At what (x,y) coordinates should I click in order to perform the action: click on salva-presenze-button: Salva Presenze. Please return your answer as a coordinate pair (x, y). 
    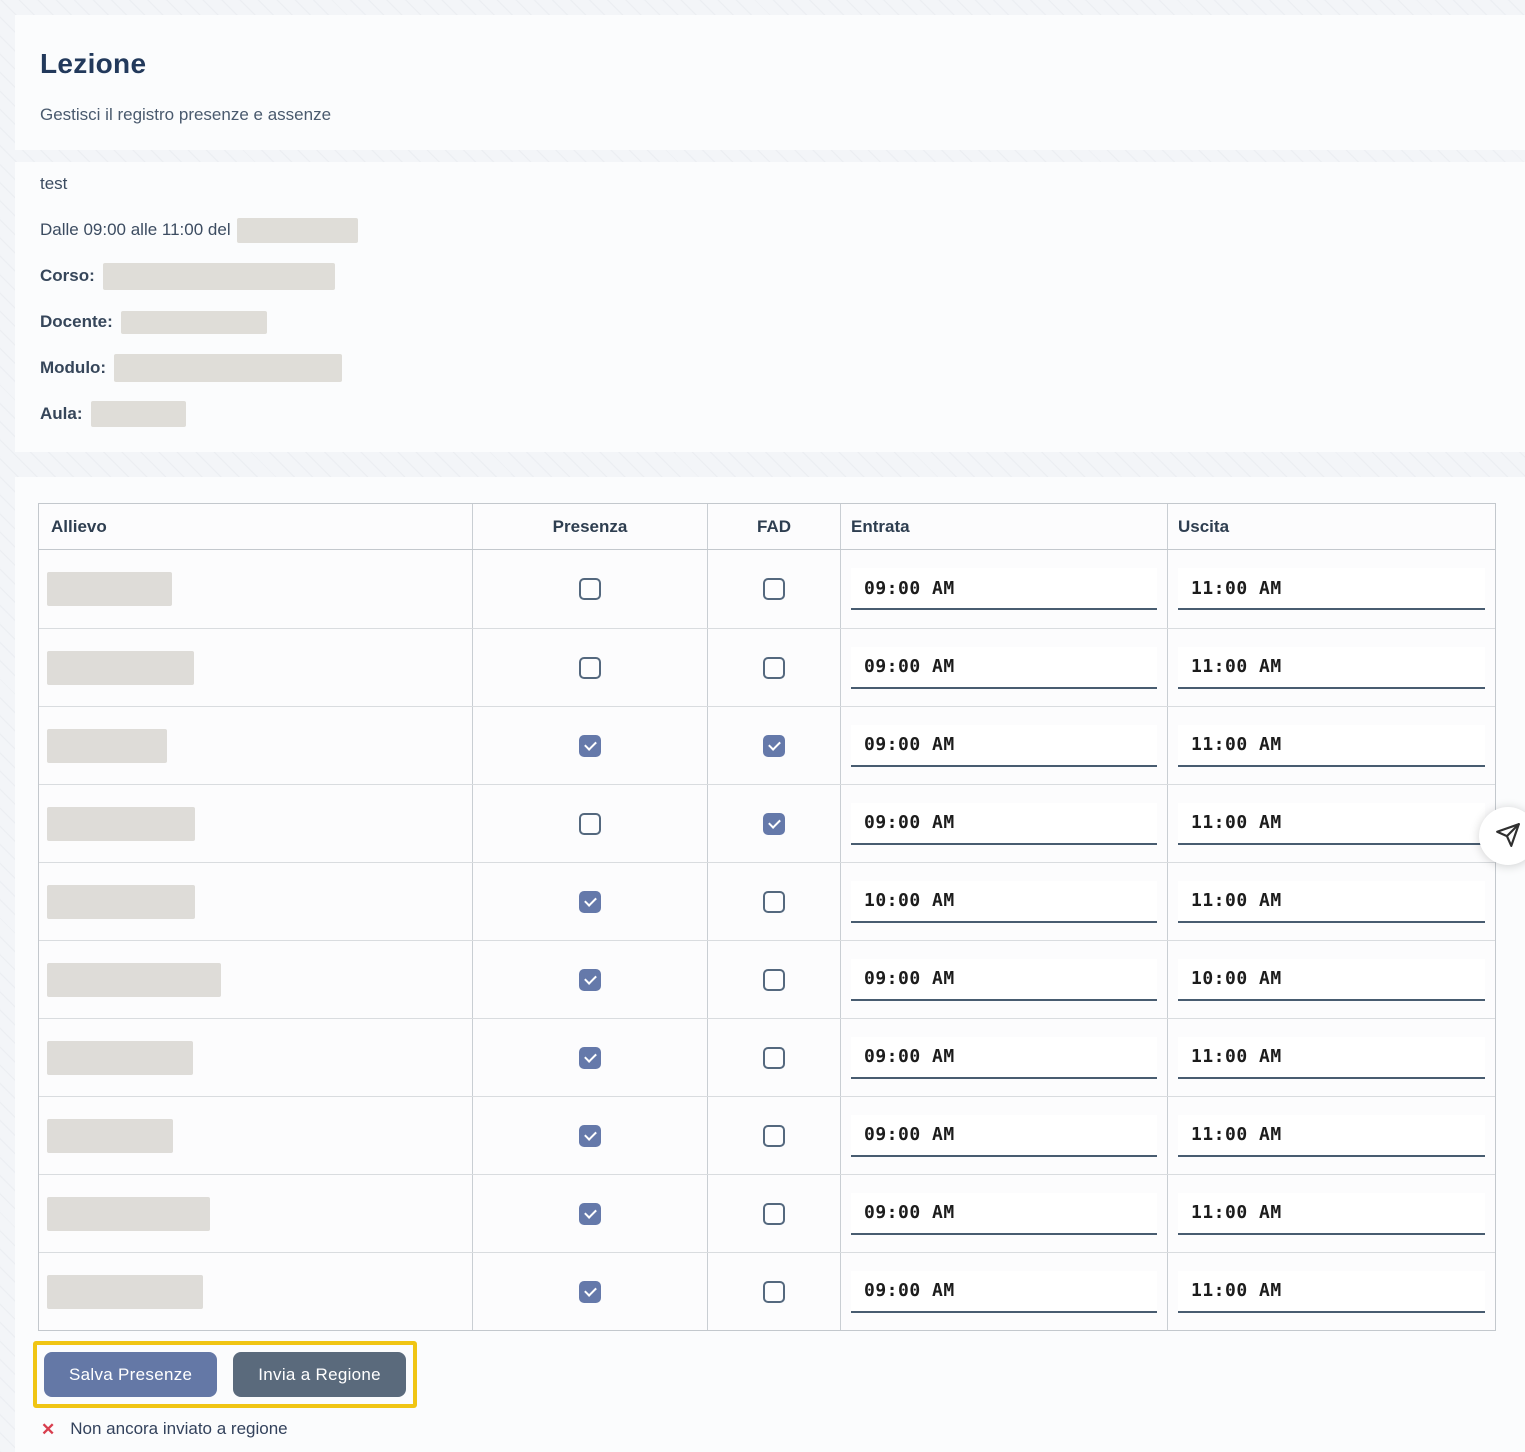
    Looking at the image, I should click on (131, 1374).